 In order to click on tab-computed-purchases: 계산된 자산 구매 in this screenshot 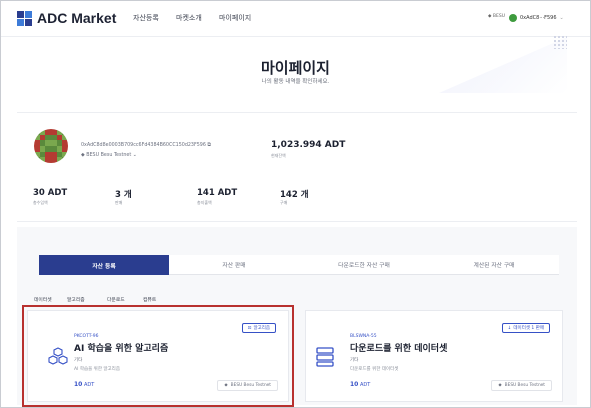, I will do `click(494, 265)`.